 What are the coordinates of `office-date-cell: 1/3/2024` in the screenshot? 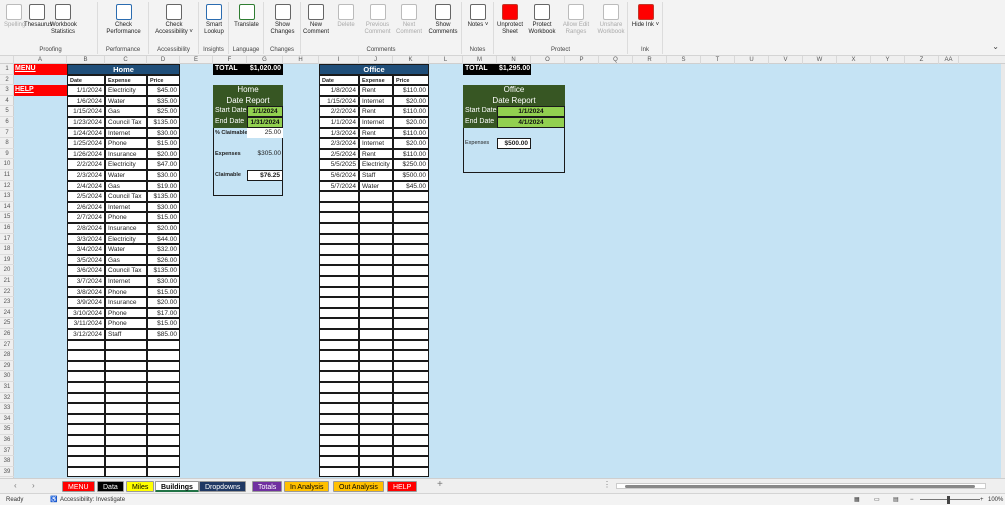 It's located at (339, 133).